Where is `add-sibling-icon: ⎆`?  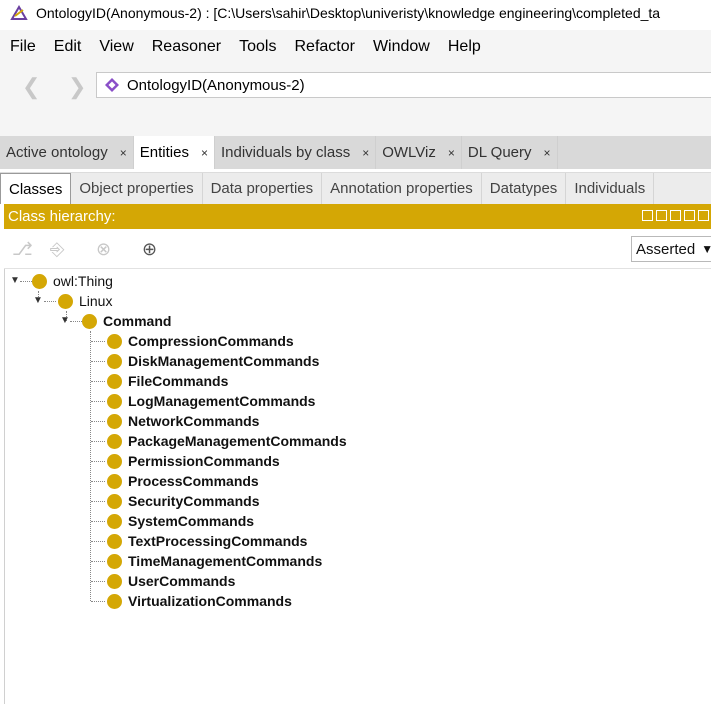
add-sibling-icon: ⎆ is located at coordinates (57, 249).